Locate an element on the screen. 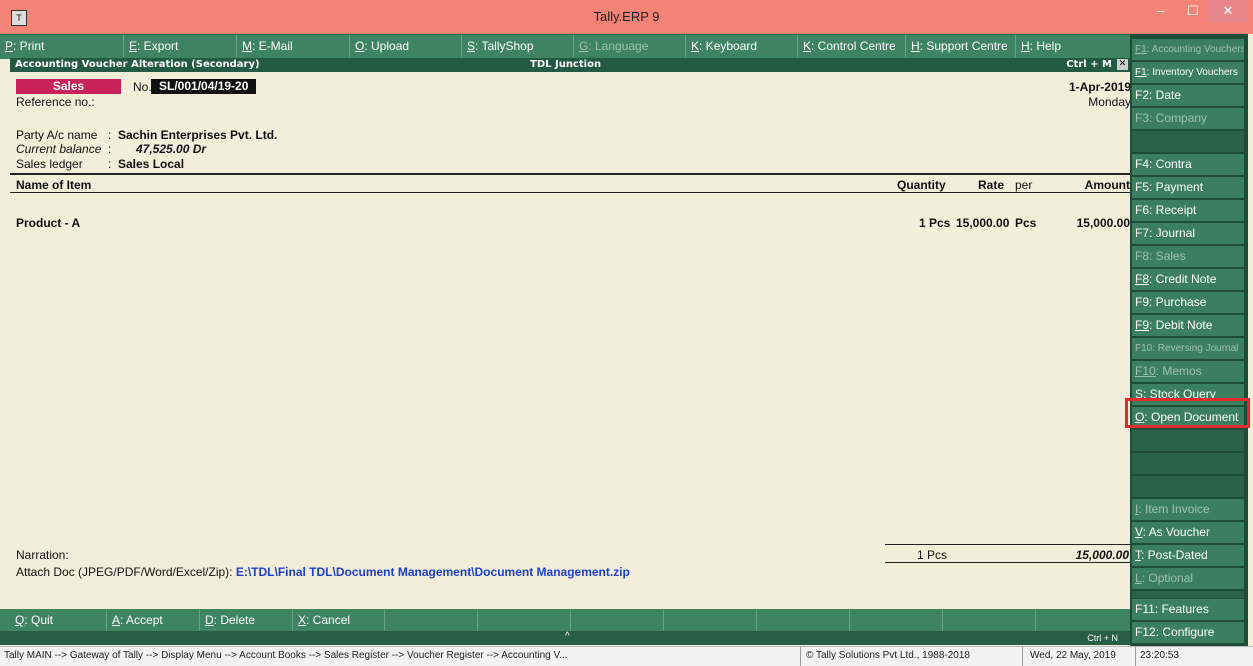 The height and width of the screenshot is (666, 1253). features-label: : Features is located at coordinates (1181, 609).